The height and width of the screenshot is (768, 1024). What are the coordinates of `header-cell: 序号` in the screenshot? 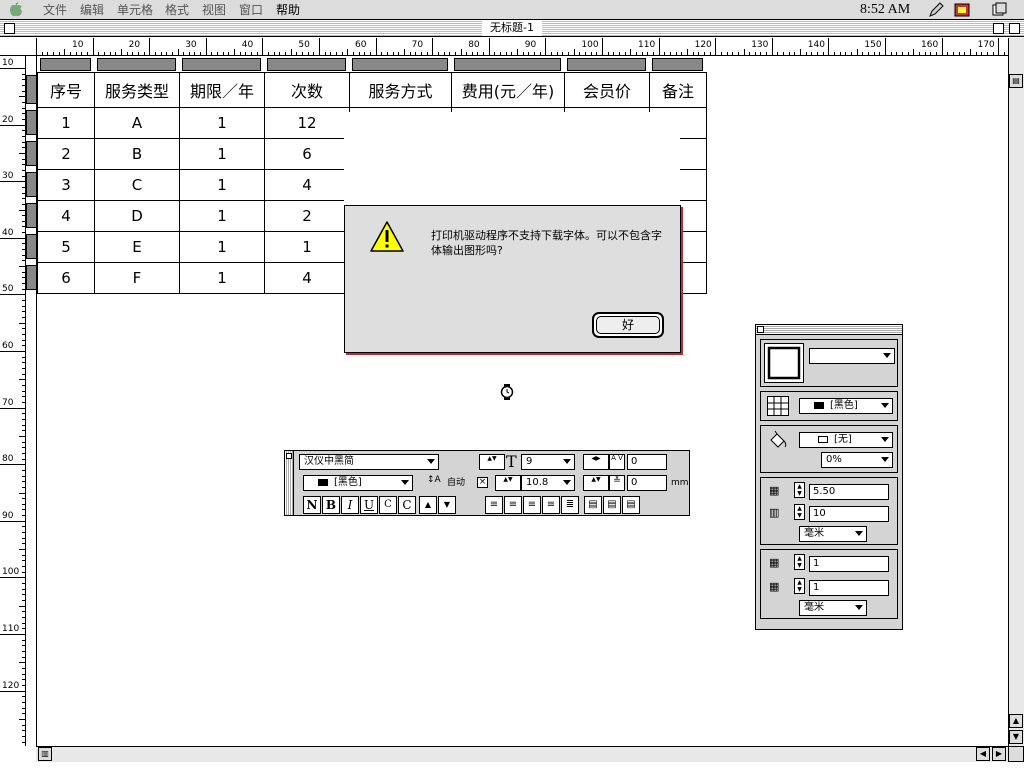 It's located at (66, 90).